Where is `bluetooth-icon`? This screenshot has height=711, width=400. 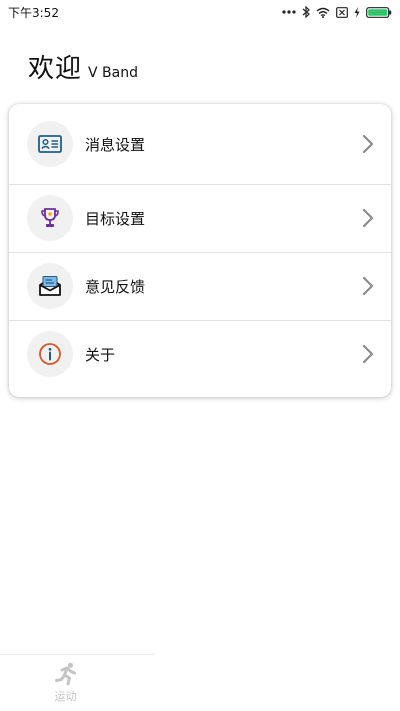
bluetooth-icon is located at coordinates (306, 12).